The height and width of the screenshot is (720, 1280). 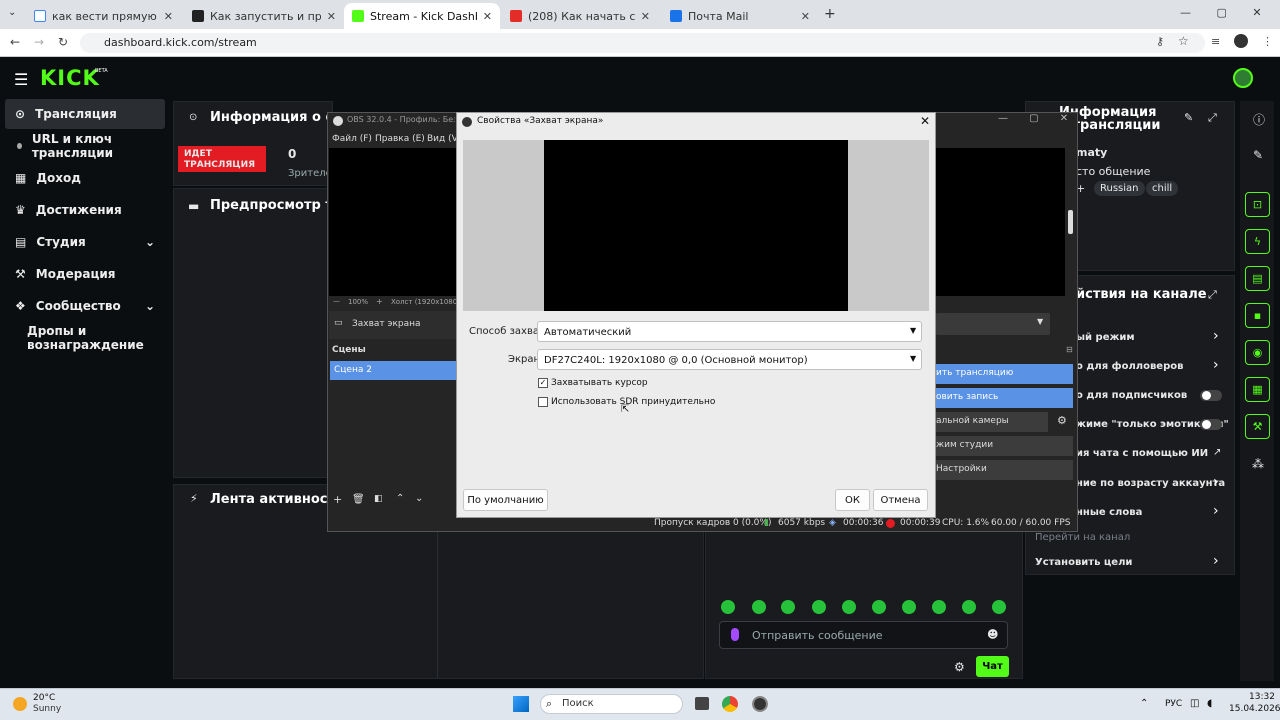 I want to click on tab-2: Как запустить и провести тра✕, so click(x=264, y=16).